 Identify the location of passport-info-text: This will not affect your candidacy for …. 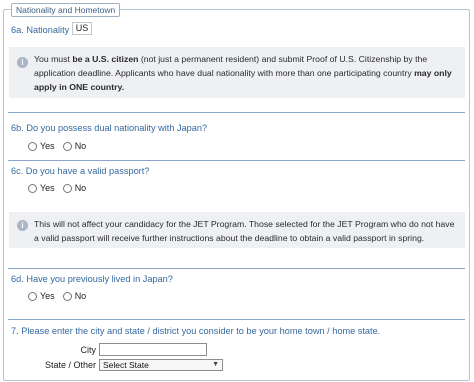
(244, 231).